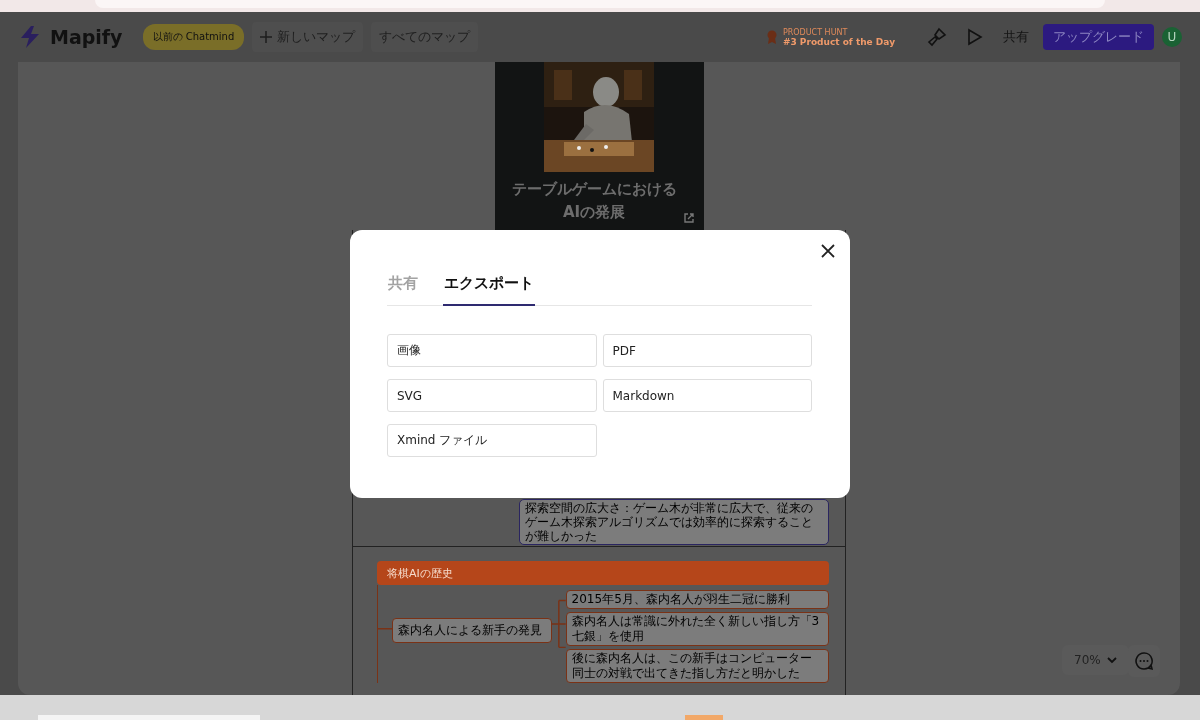 The height and width of the screenshot is (720, 1200). I want to click on chevron-down-icon, so click(1111, 660).